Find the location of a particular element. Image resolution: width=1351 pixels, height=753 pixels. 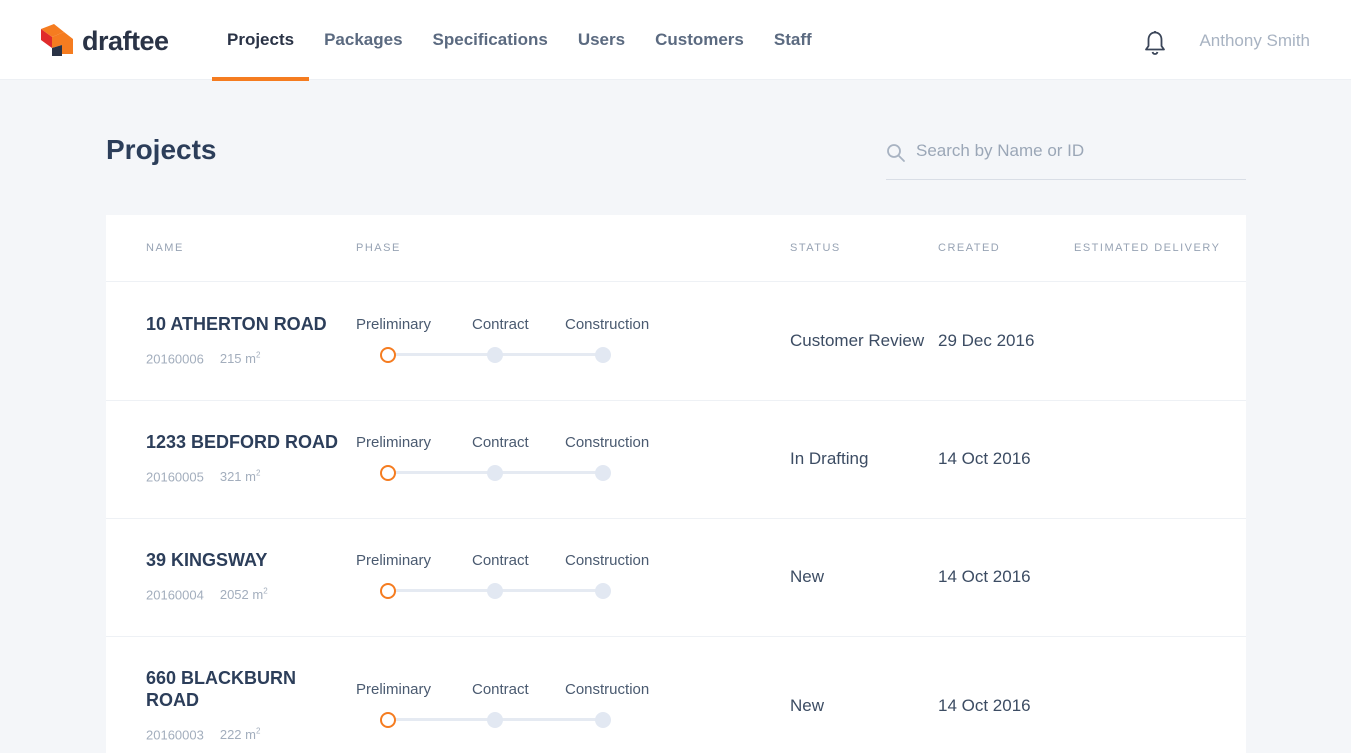

project-meta: 20160003 222 m2 is located at coordinates (203, 734).